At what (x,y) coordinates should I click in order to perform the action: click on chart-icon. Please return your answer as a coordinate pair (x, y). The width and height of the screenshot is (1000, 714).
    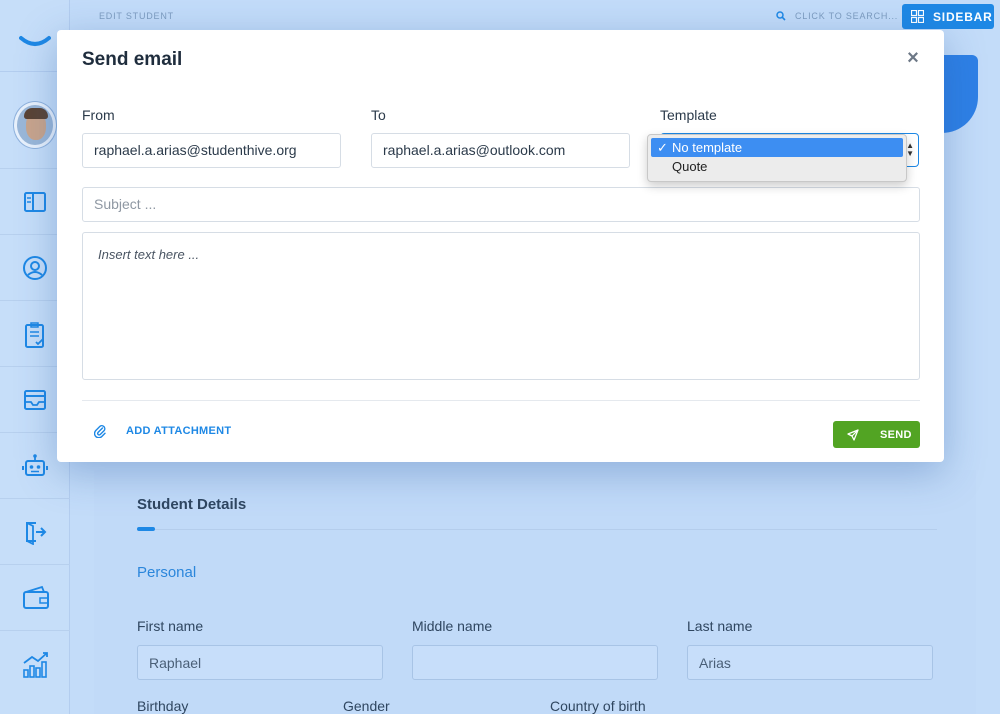
    Looking at the image, I should click on (35, 665).